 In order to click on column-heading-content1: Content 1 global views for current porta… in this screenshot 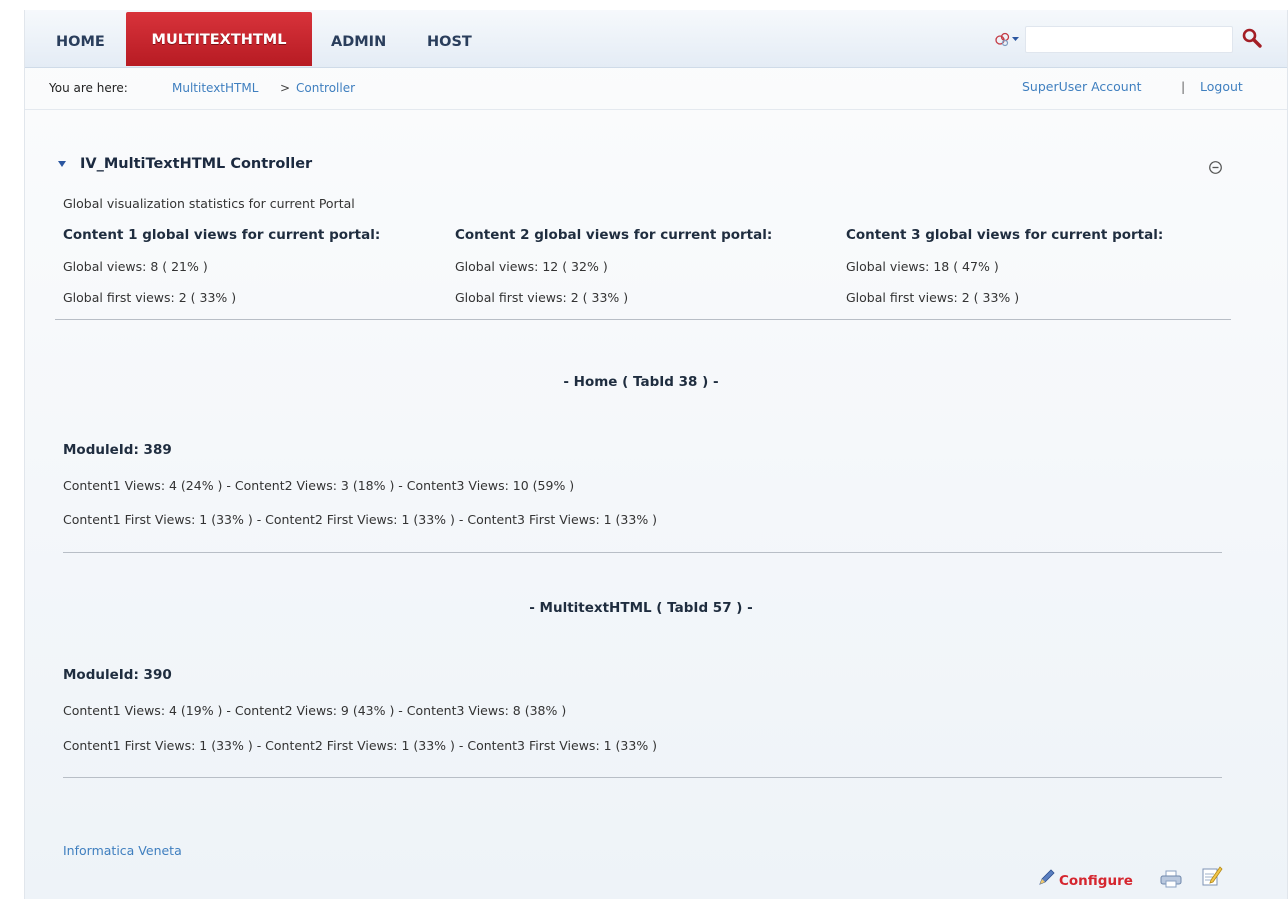, I will do `click(222, 235)`.